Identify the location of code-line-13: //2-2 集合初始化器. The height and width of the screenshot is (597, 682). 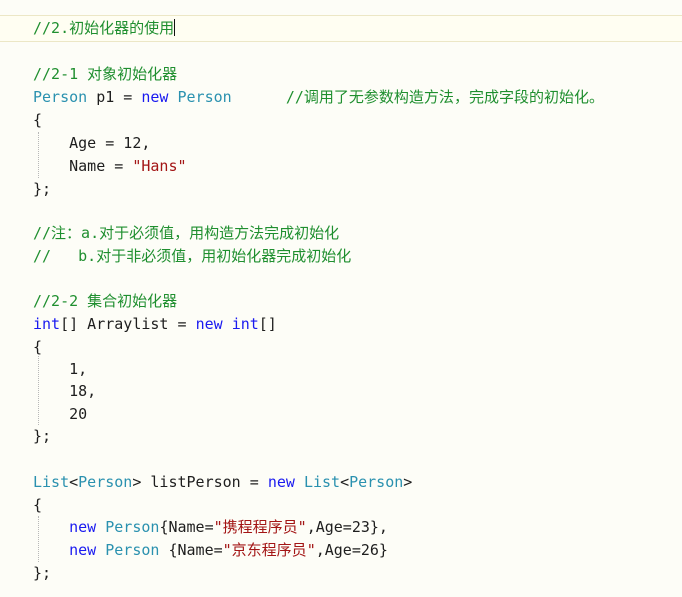
(105, 301).